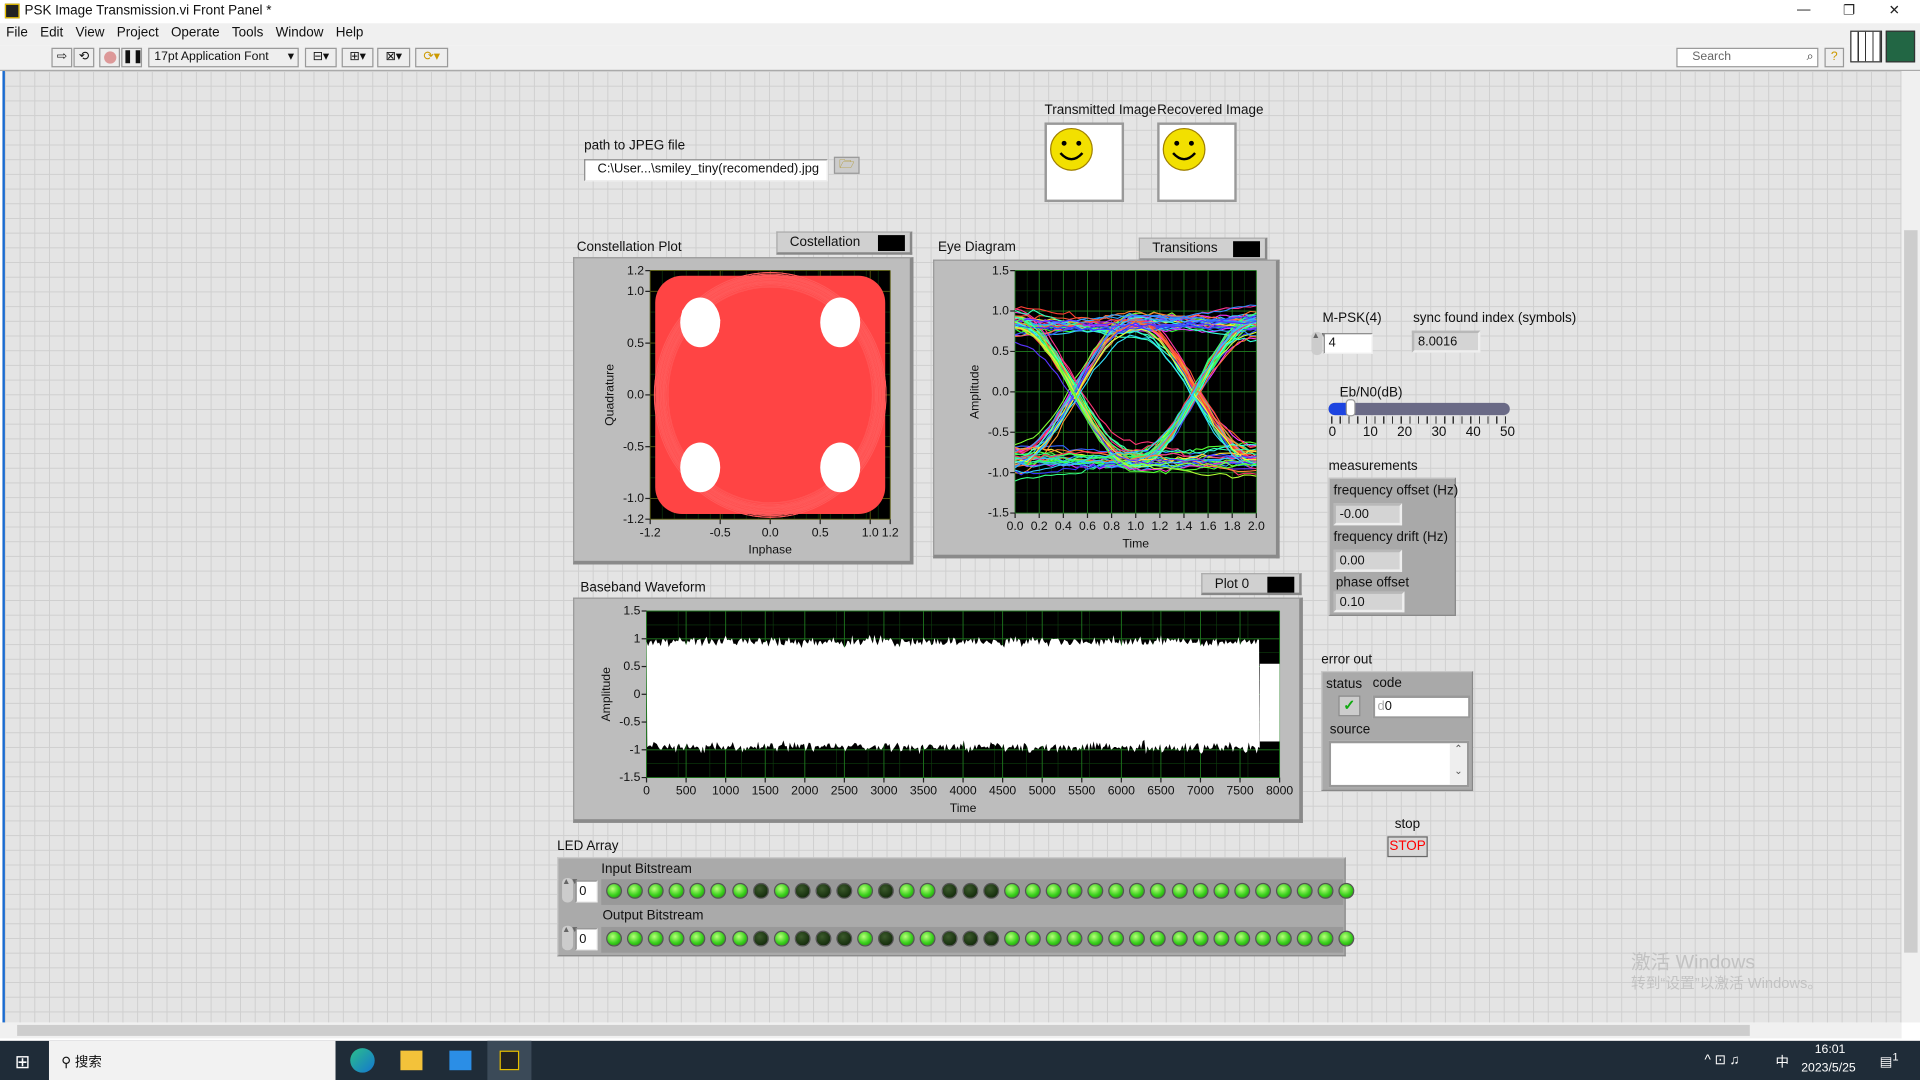  Describe the element at coordinates (223, 57) in the screenshot. I see `font-select: 17pt Application Font ▾` at that location.